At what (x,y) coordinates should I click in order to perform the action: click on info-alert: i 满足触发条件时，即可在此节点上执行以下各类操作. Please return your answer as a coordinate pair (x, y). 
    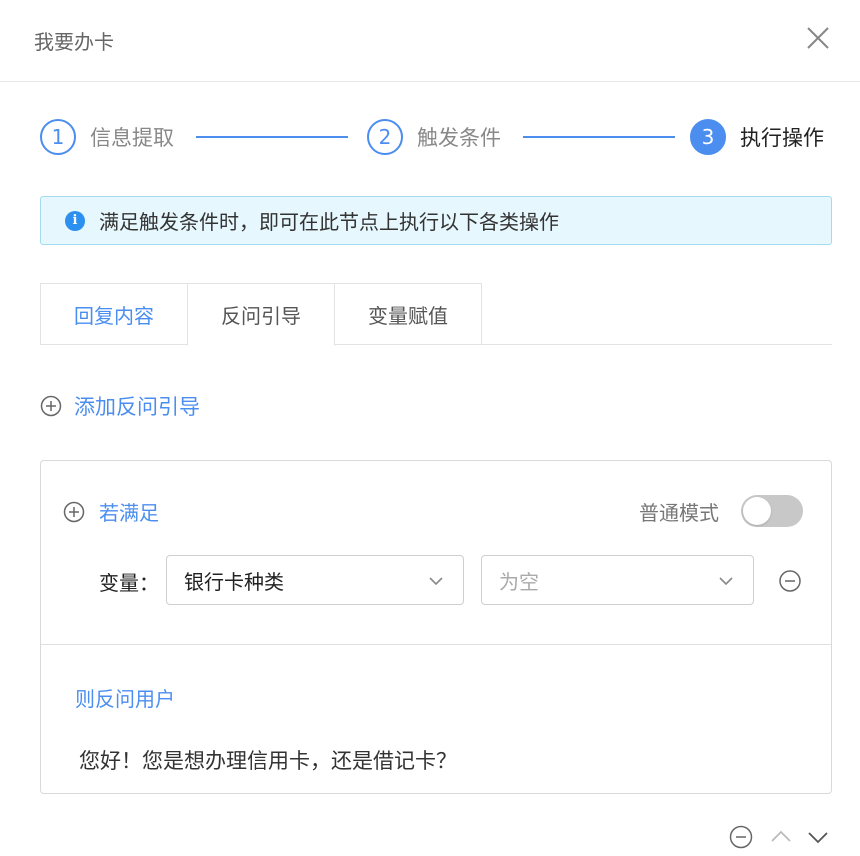
    Looking at the image, I should click on (436, 220).